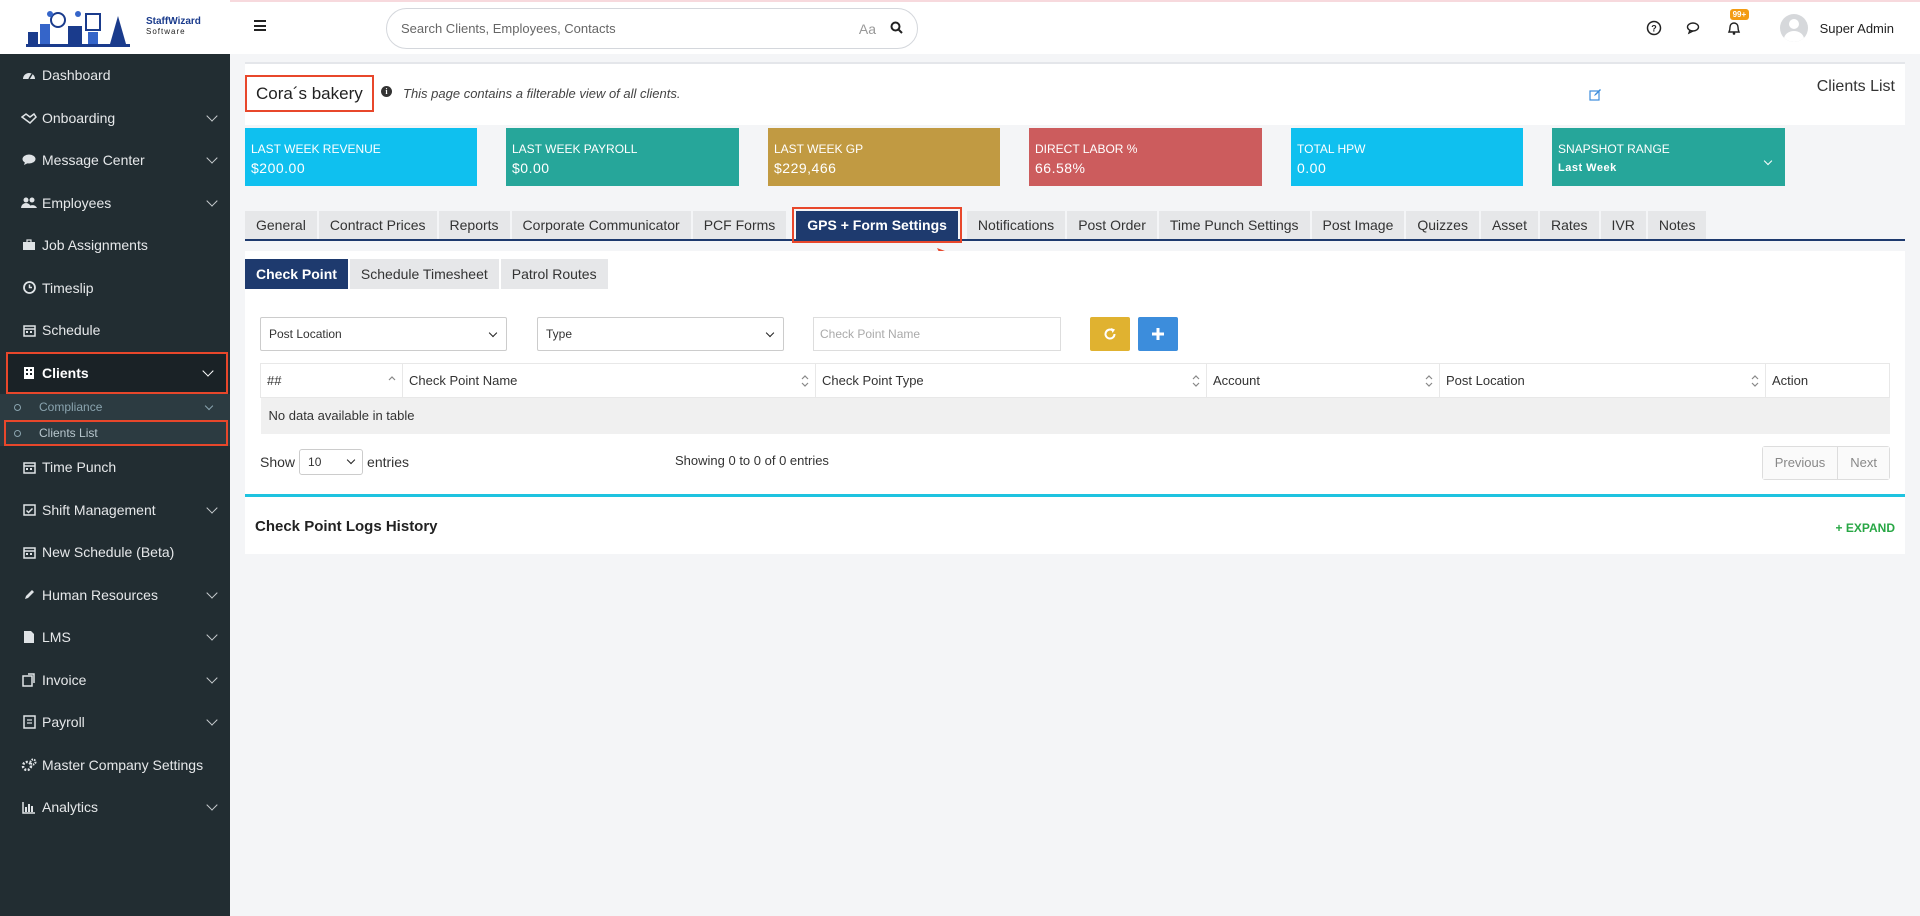 This screenshot has width=1920, height=916. I want to click on sidebar-item-shift-management: Shift Management, so click(115, 510).